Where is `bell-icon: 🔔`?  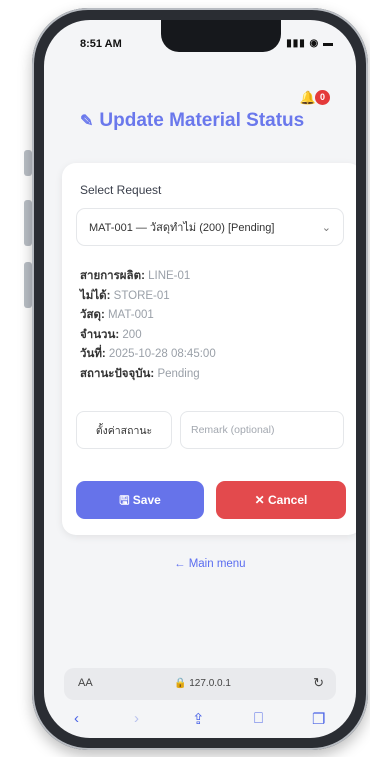
bell-icon: 🔔 is located at coordinates (308, 98).